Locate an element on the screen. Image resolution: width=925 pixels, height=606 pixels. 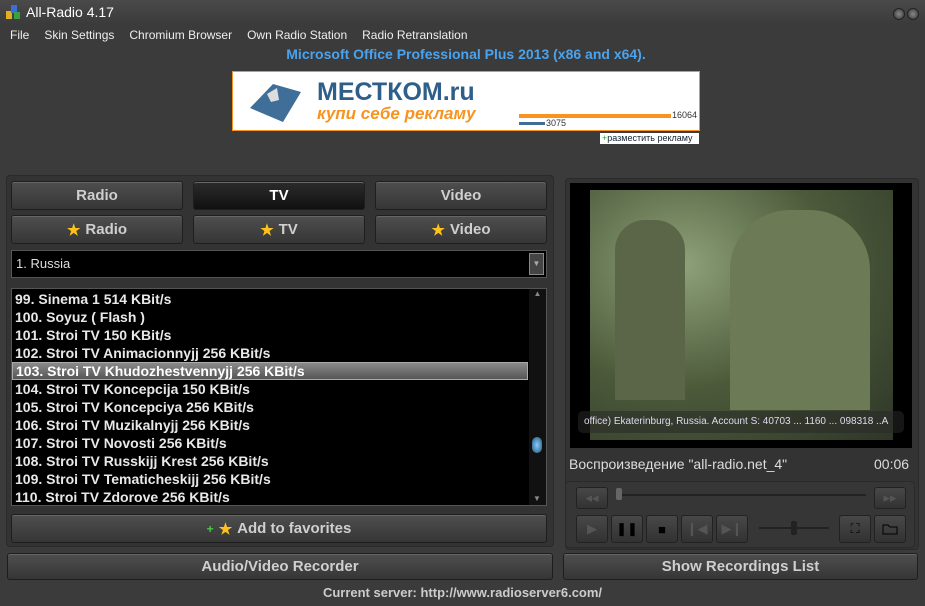
tab-label: Radio is located at coordinates (106, 229).